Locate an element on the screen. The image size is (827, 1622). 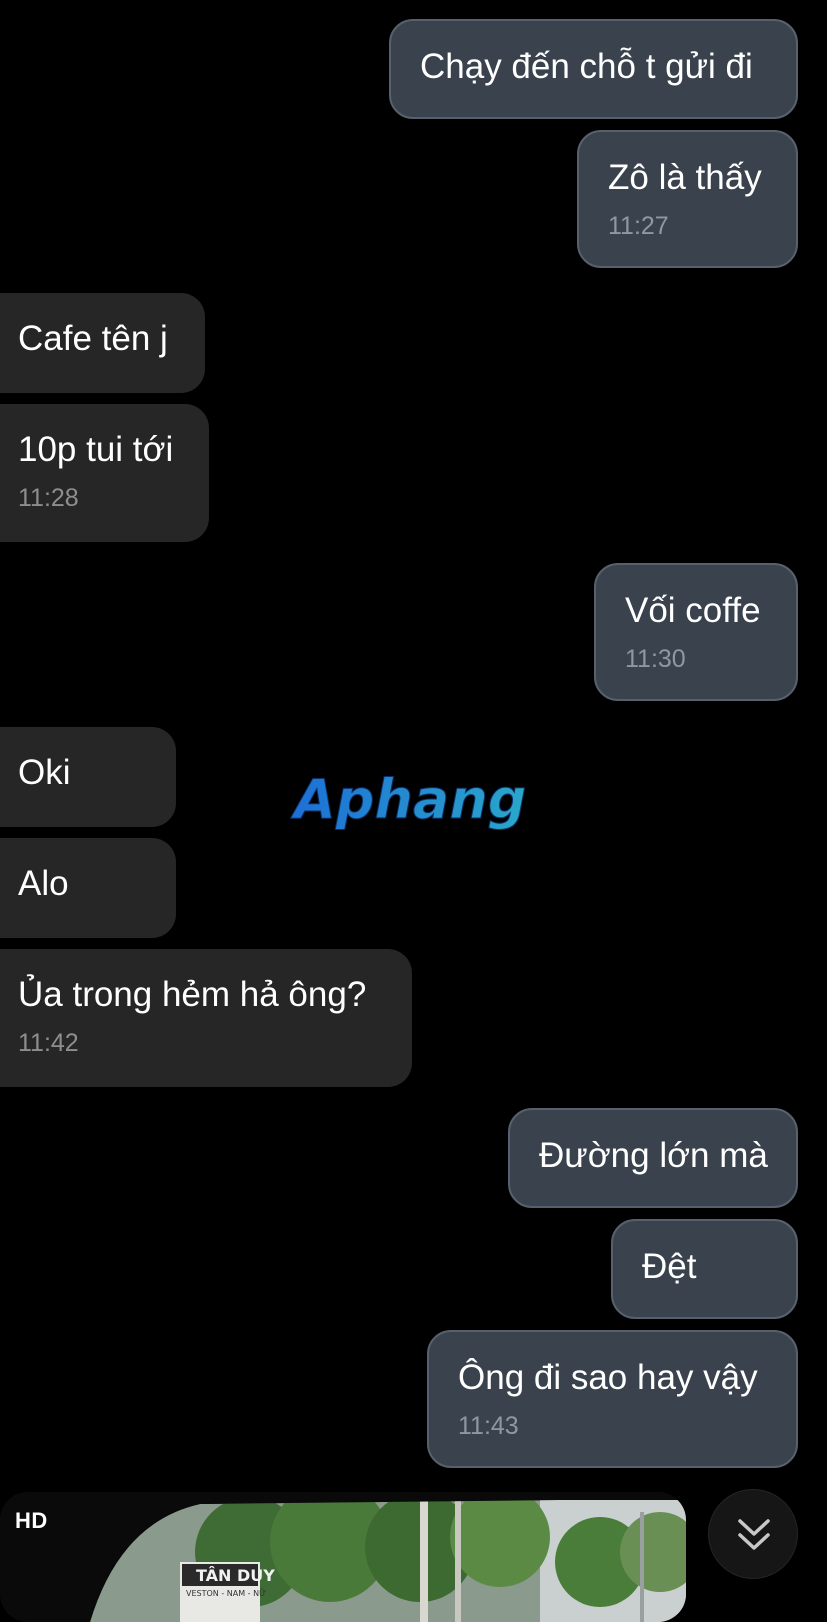
scroll-to-bottom-button is located at coordinates (753, 1534).